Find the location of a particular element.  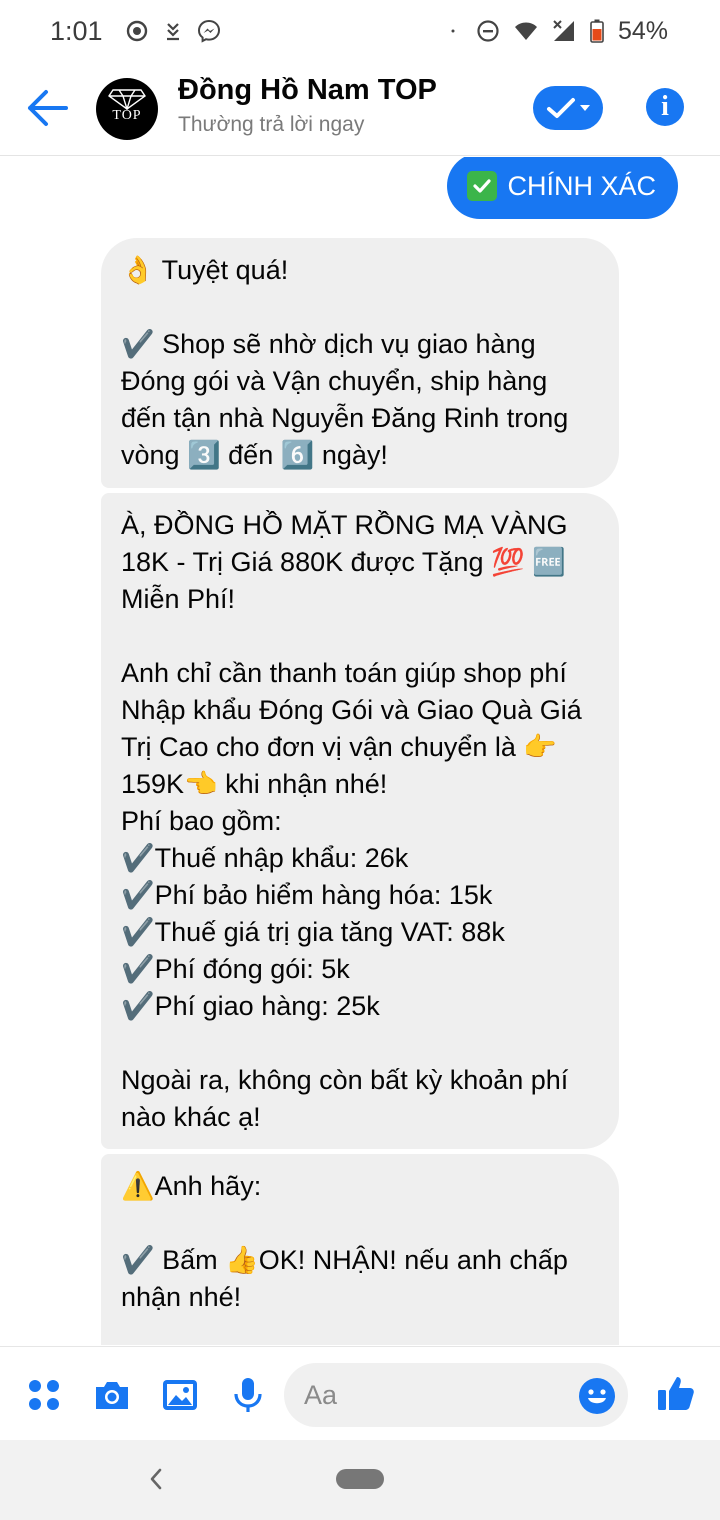

outgoing-message: CHÍNH XÁC is located at coordinates (562, 188).